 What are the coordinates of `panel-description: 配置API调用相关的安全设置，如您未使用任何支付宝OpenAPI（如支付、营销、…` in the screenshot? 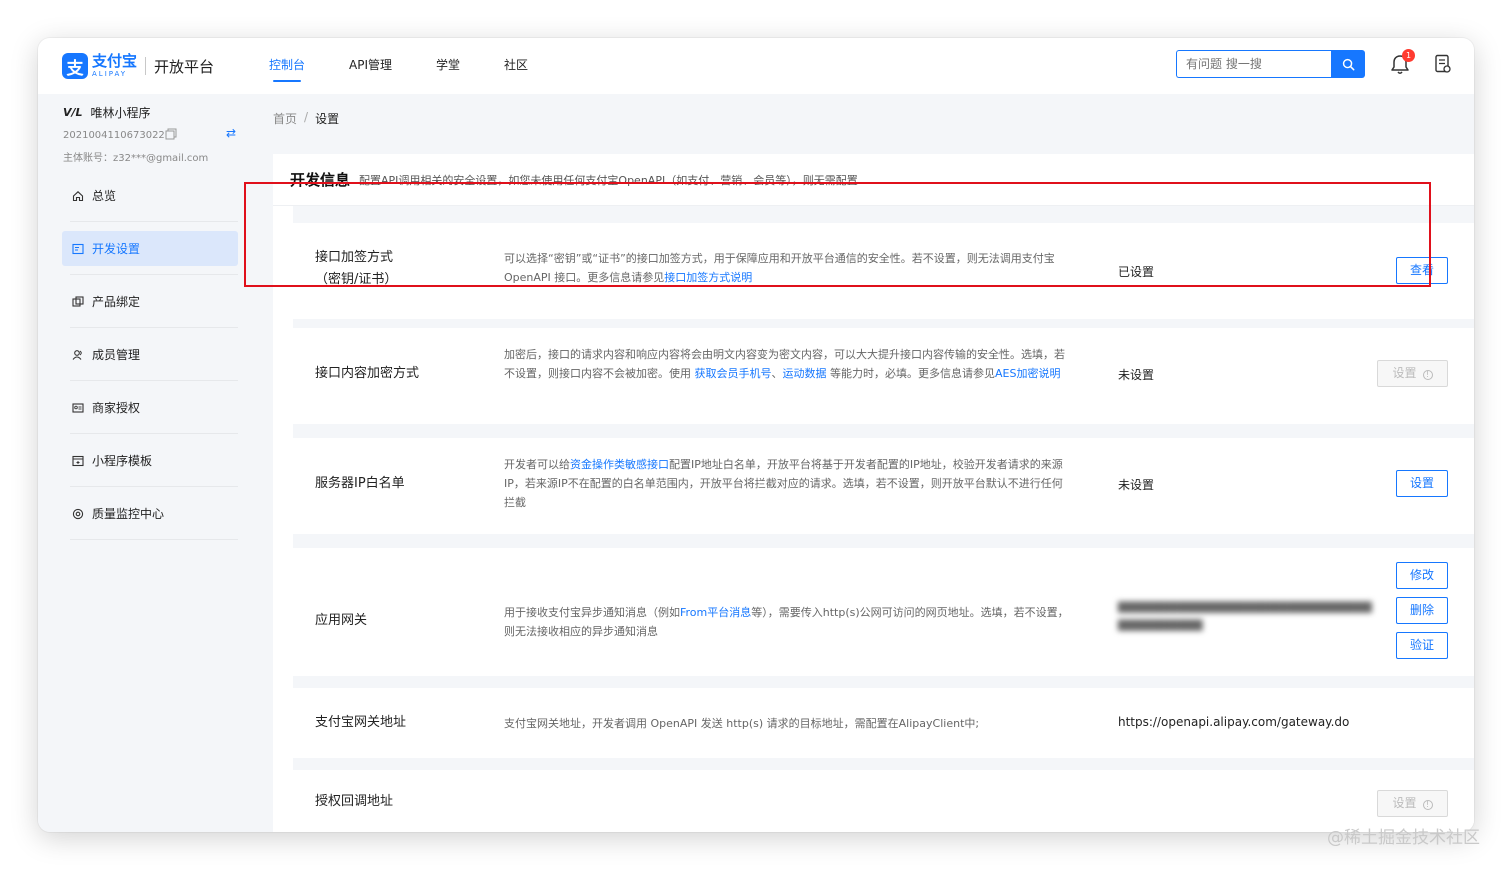 It's located at (608, 180).